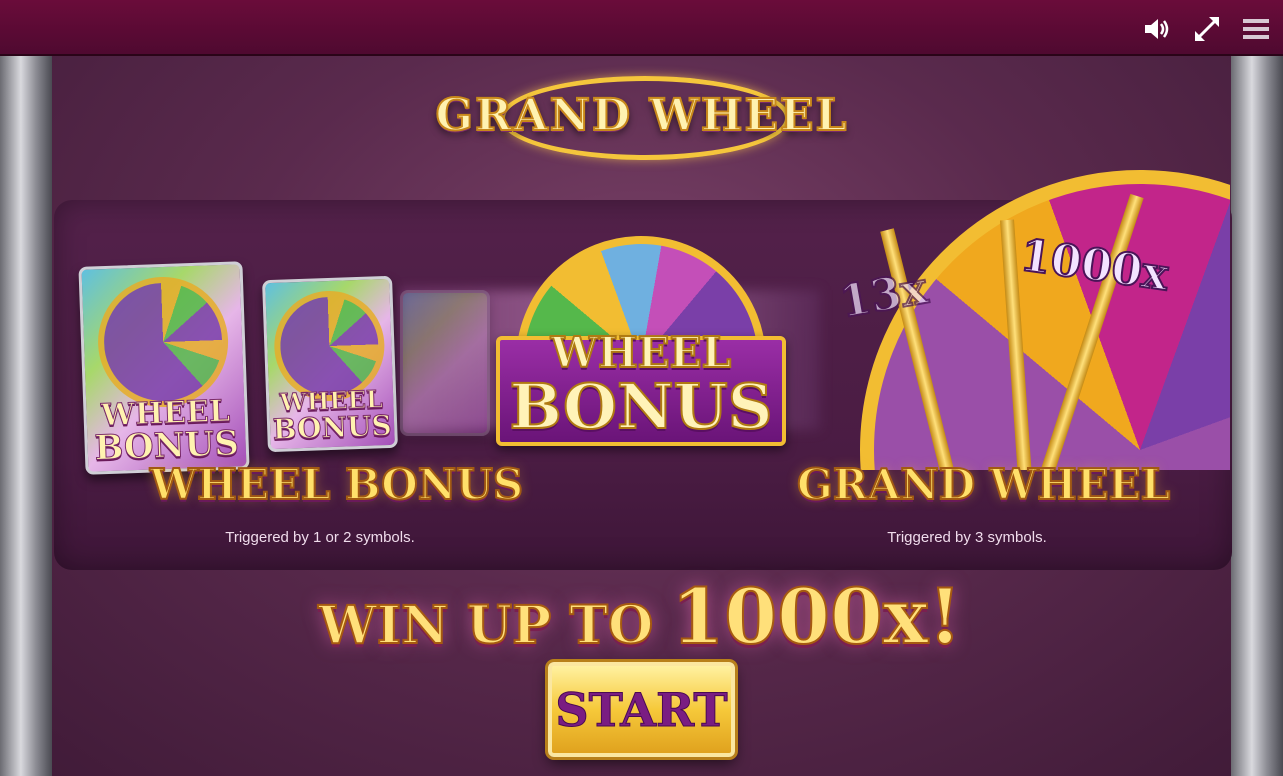  What do you see at coordinates (641, 709) in the screenshot?
I see `start-button: START` at bounding box center [641, 709].